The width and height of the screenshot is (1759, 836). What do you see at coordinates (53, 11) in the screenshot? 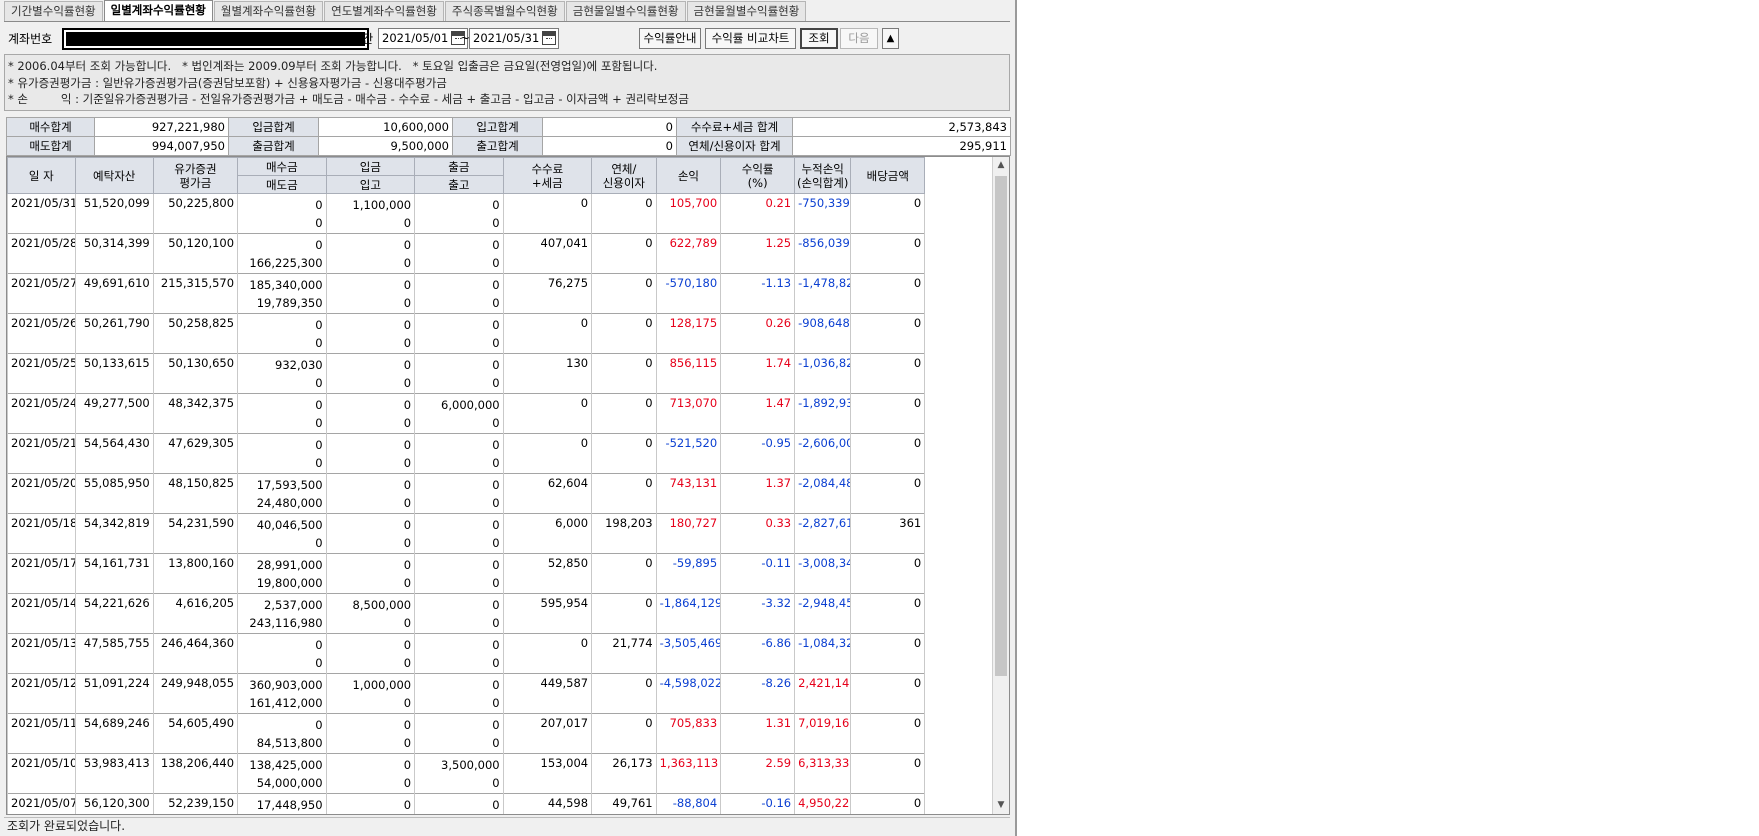
I see `tab-0: 기간별수익률현황` at bounding box center [53, 11].